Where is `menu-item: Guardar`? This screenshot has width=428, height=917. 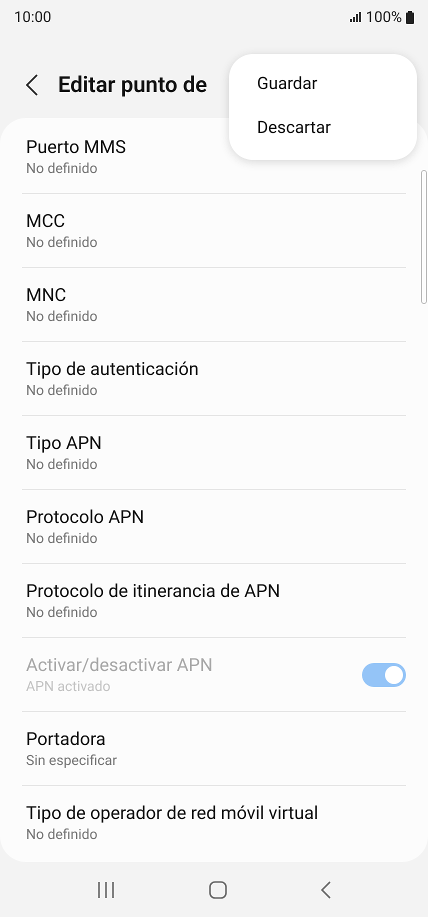 menu-item: Guardar is located at coordinates (323, 85).